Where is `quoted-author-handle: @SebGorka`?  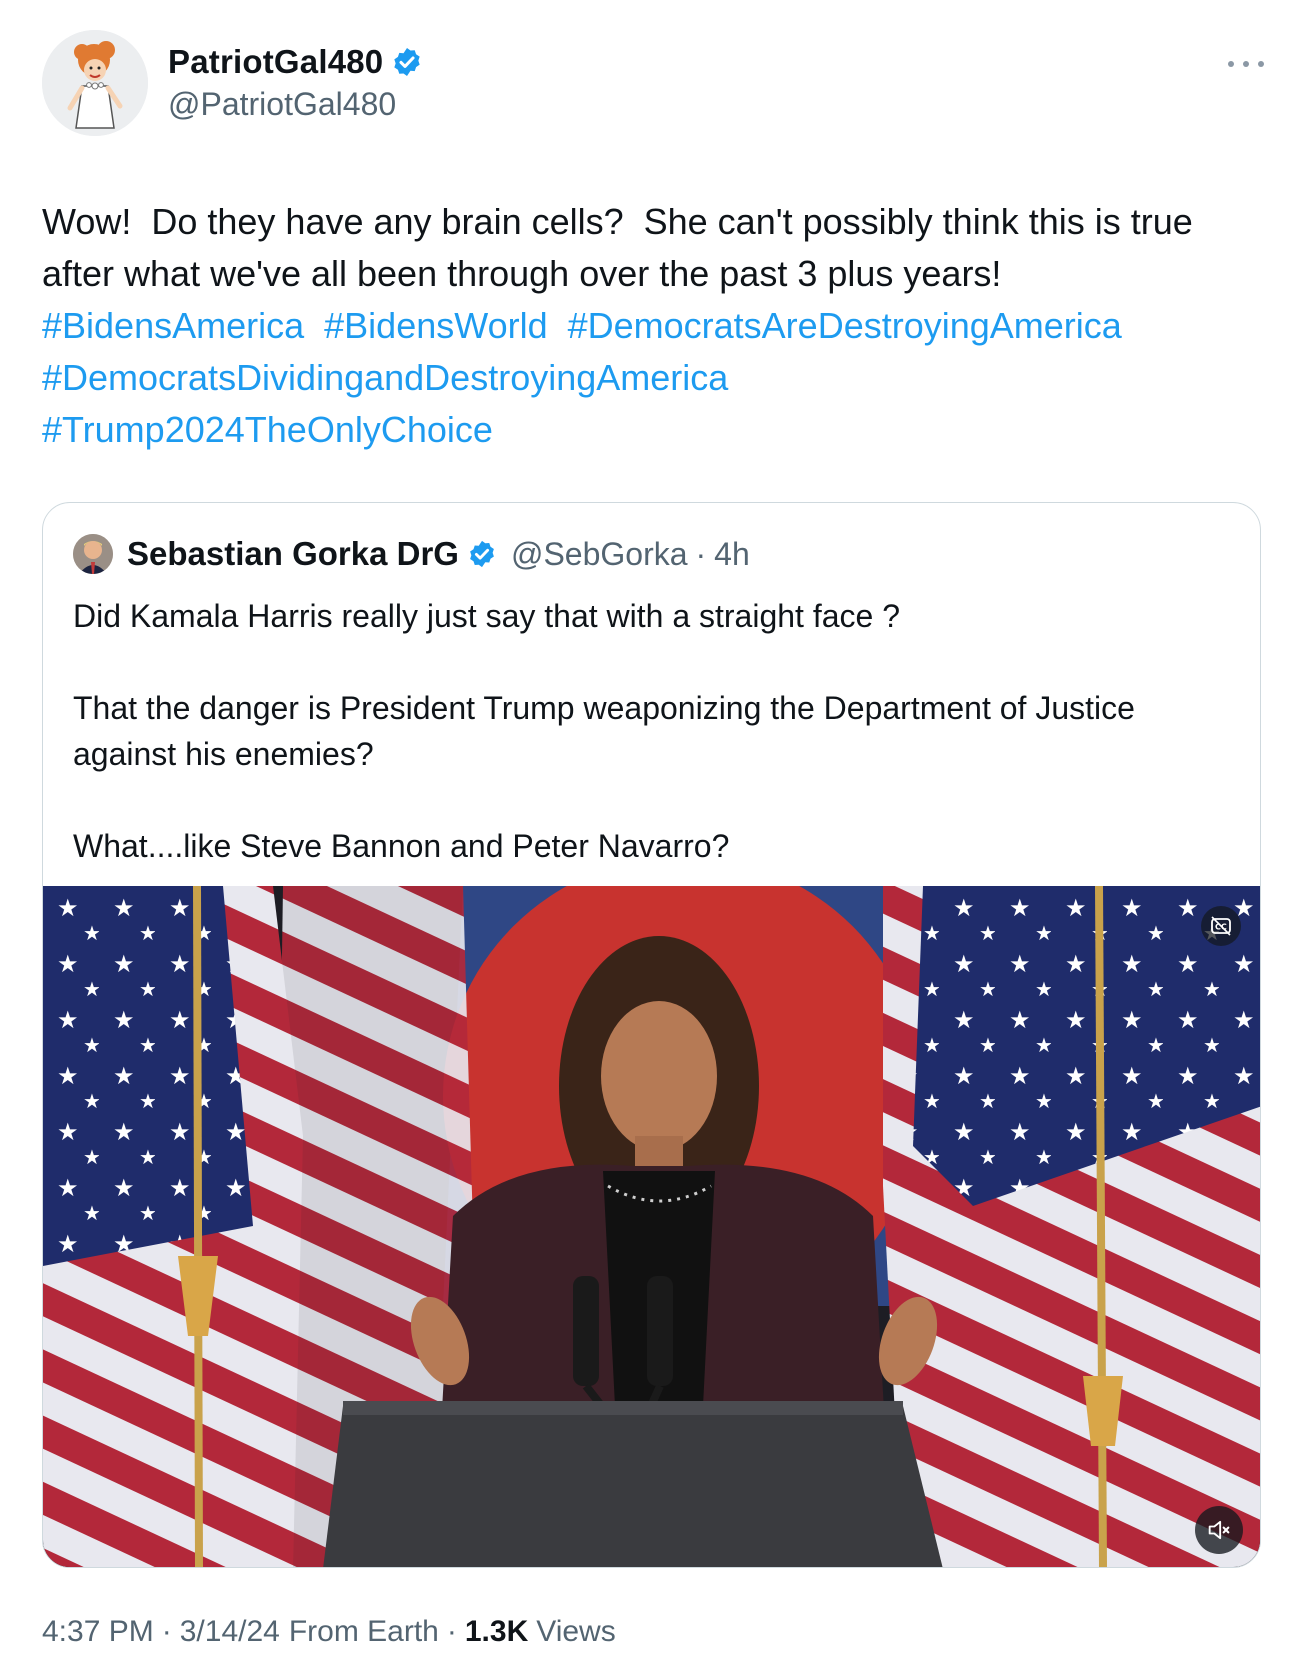 quoted-author-handle: @SebGorka is located at coordinates (599, 554).